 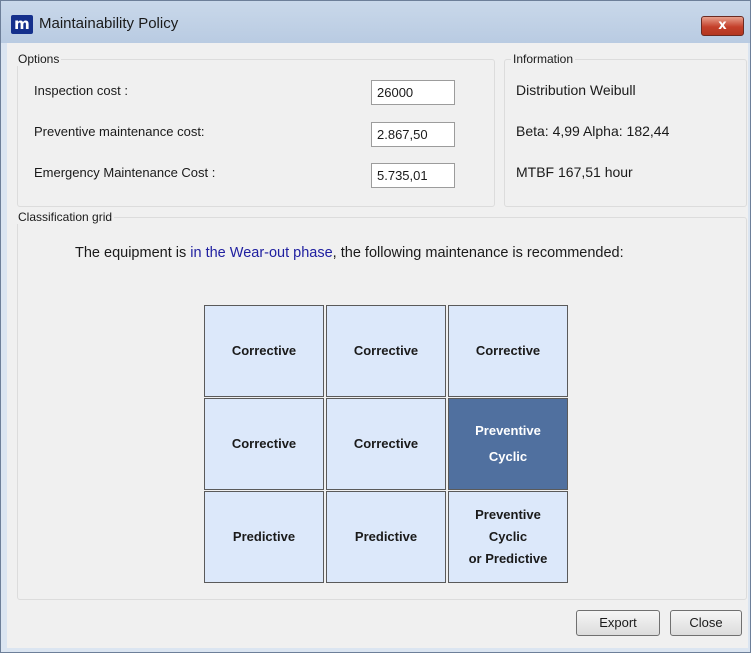 I want to click on close-window-button: x, so click(x=722, y=26).